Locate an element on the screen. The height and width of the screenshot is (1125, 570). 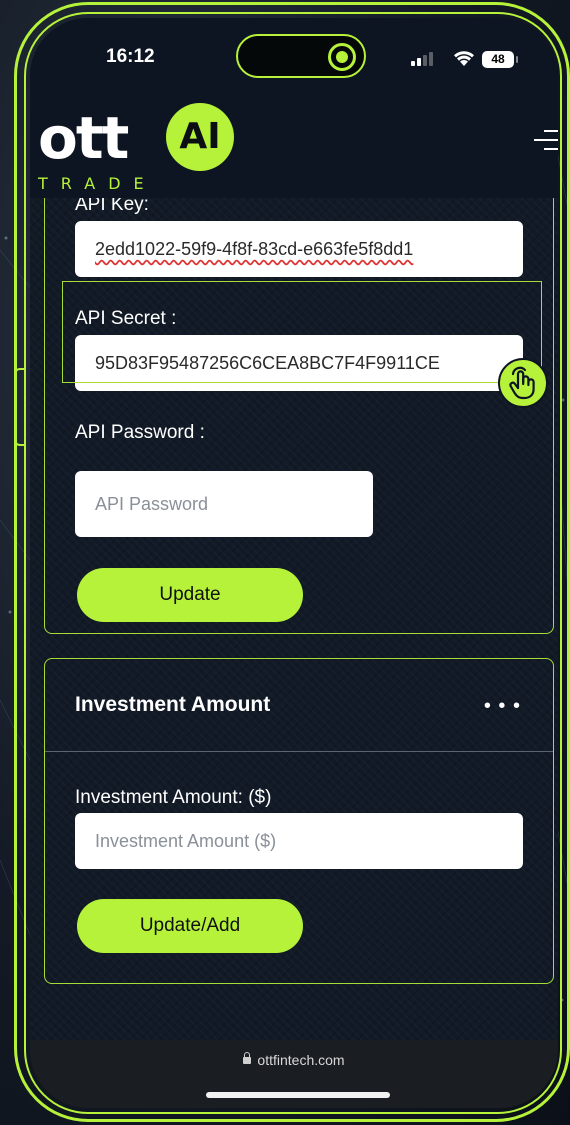
wifi-icon is located at coordinates (464, 58).